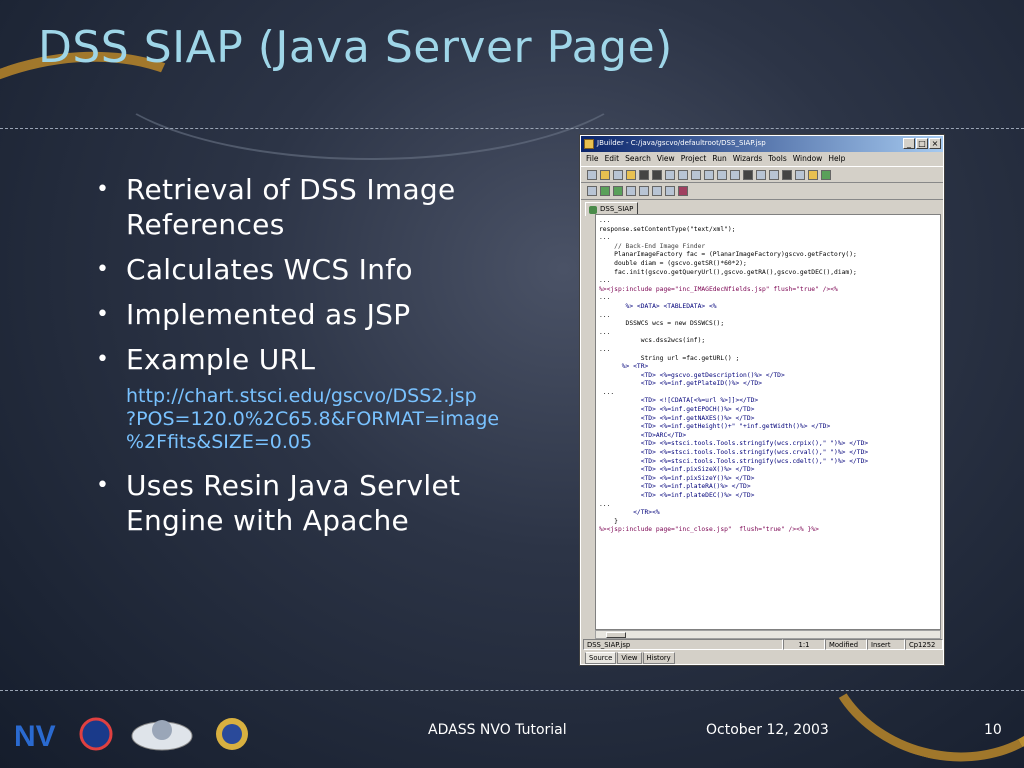  Describe the element at coordinates (767, 730) in the screenshot. I see `footer-date: October 12, 2003` at that location.